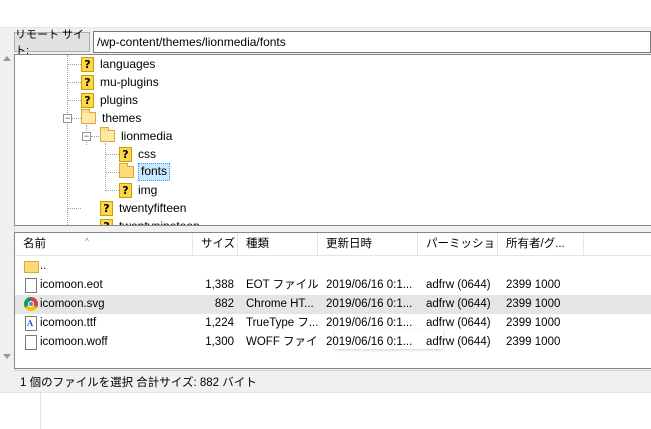 This screenshot has height=429, width=651. Describe the element at coordinates (52, 43) in the screenshot. I see `remote-site-label: リモート サイト:` at that location.